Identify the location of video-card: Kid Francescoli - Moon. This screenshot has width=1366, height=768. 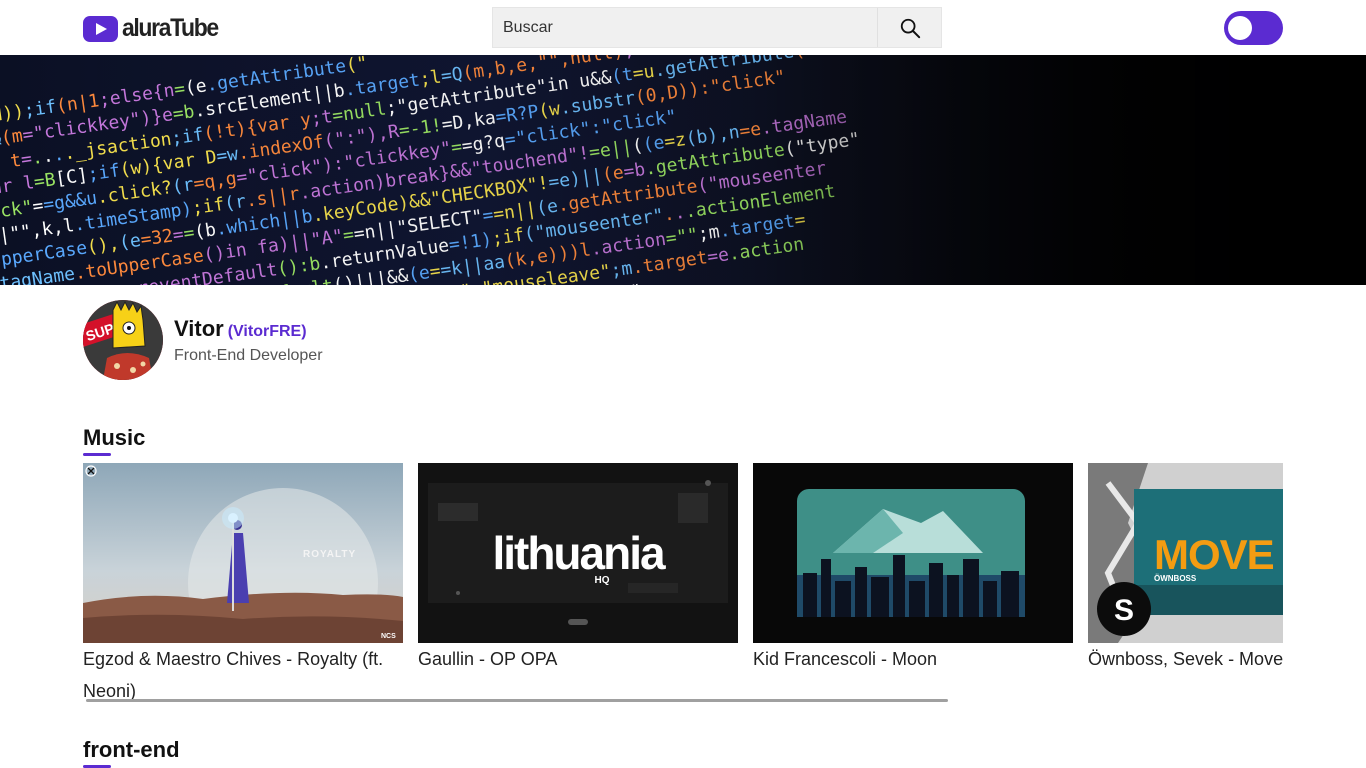
(913, 569).